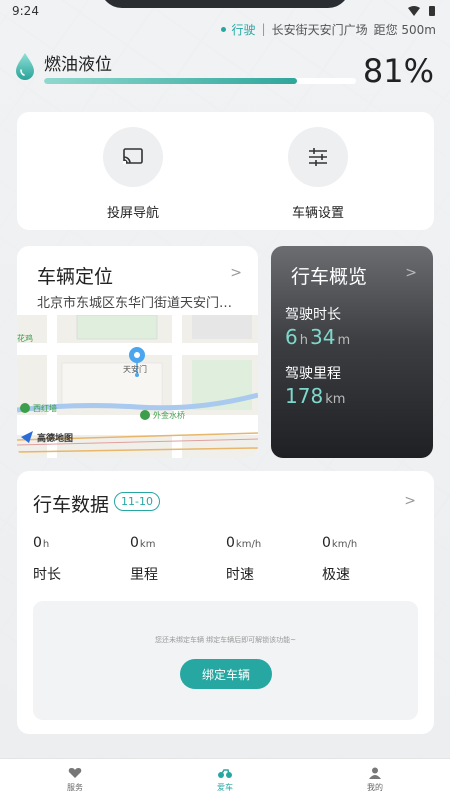 Image resolution: width=450 pixels, height=800 pixels. What do you see at coordinates (240, 575) in the screenshot?
I see `stat-label: 时速` at bounding box center [240, 575].